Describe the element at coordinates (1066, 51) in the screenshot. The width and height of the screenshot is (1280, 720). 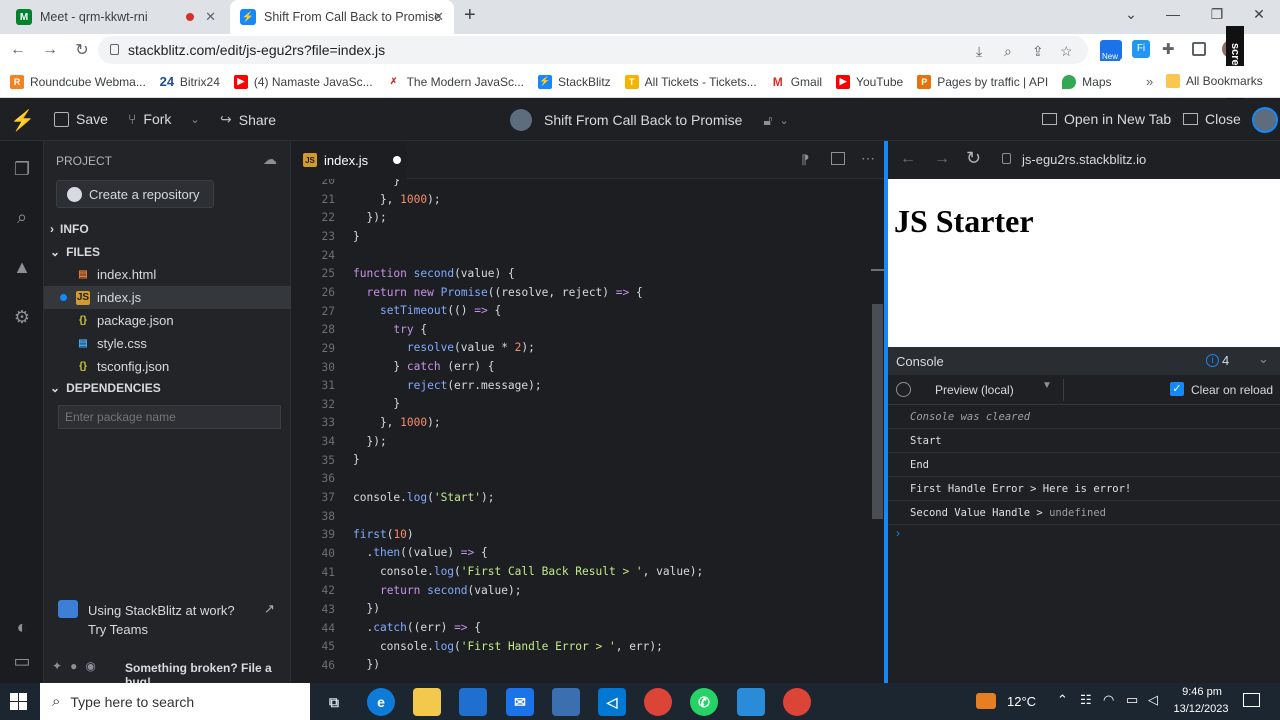
I see `bookmark-star-icon: ☆` at that location.